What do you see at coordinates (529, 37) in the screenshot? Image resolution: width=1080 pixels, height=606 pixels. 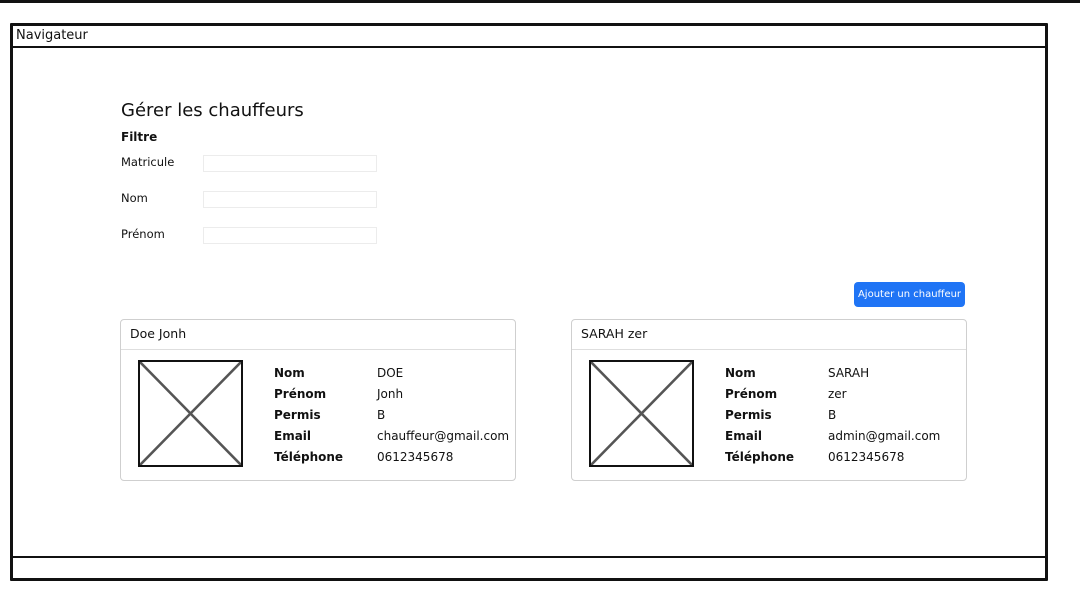 I see `navbar: Navigateur` at bounding box center [529, 37].